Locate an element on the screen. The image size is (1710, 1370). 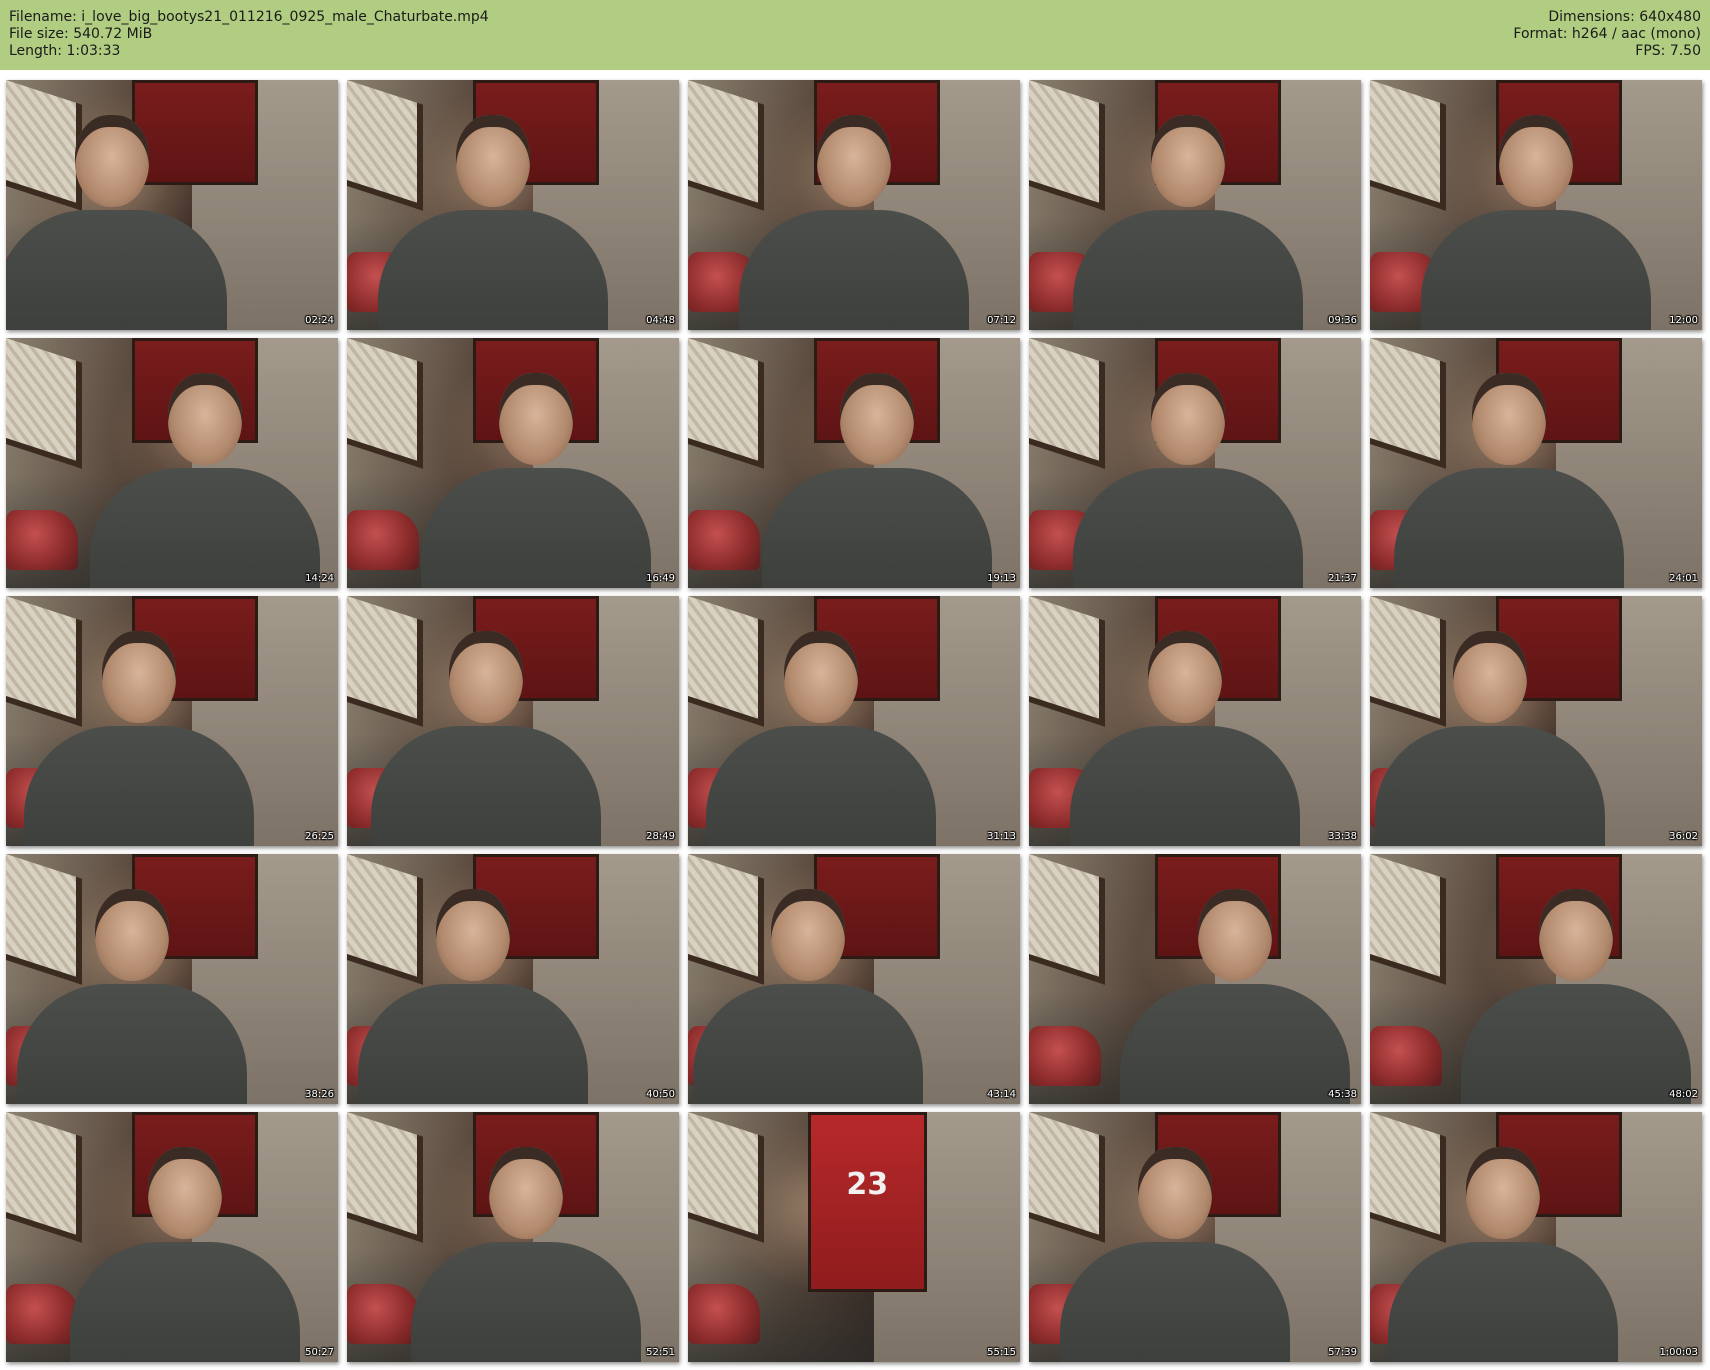
filesize-text: File size: 540.72 MiB is located at coordinates (81, 34).